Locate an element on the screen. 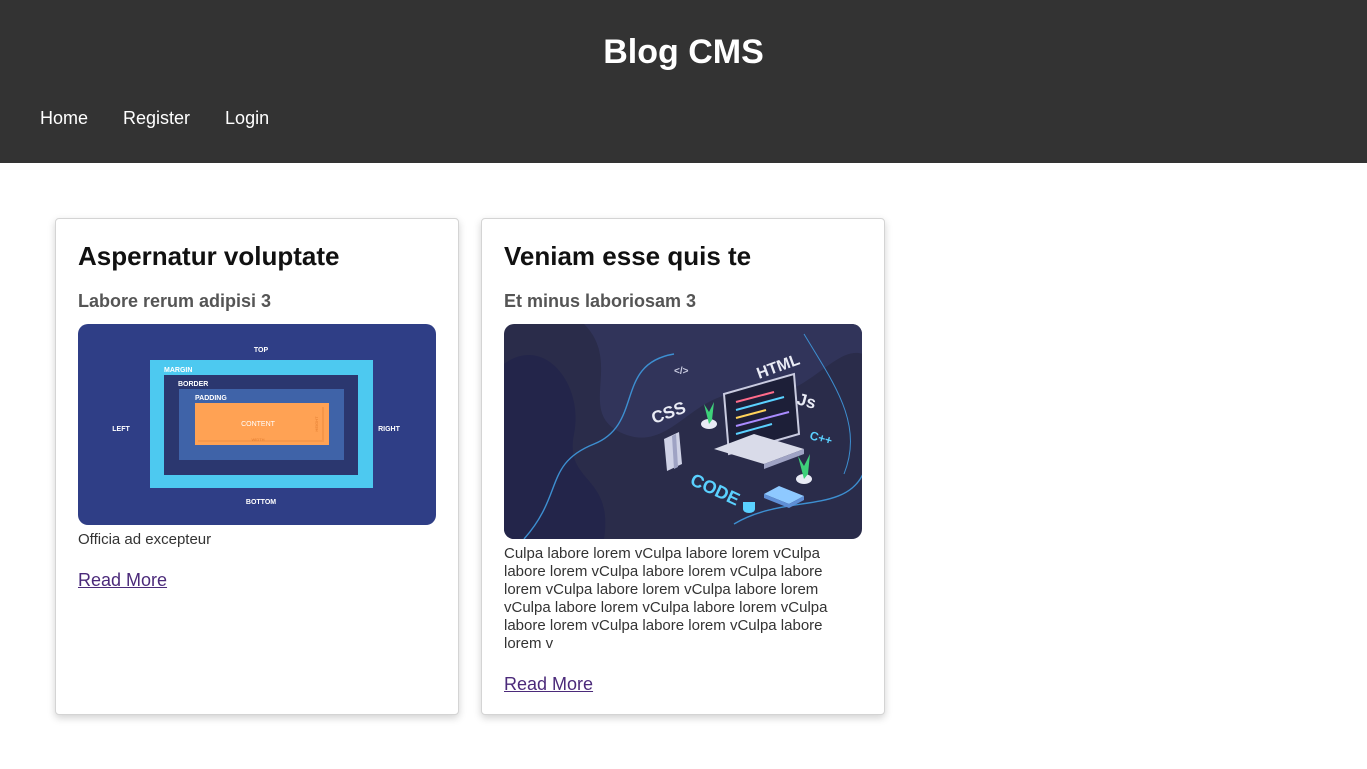 This screenshot has height=769, width=1367. diagram-width-label: WIDTH is located at coordinates (257, 439).